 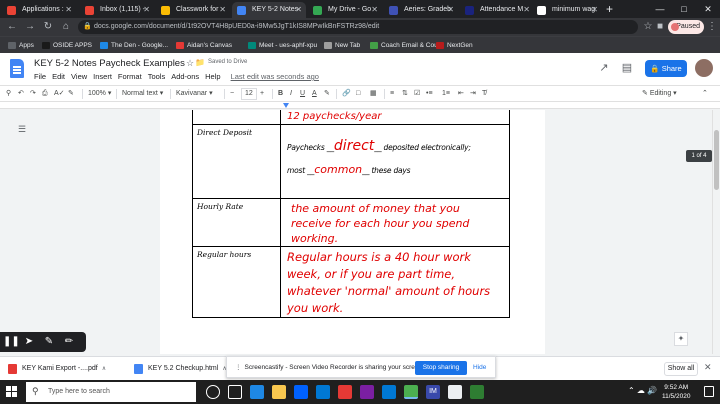 I want to click on cortana-icon, so click(x=213, y=392).